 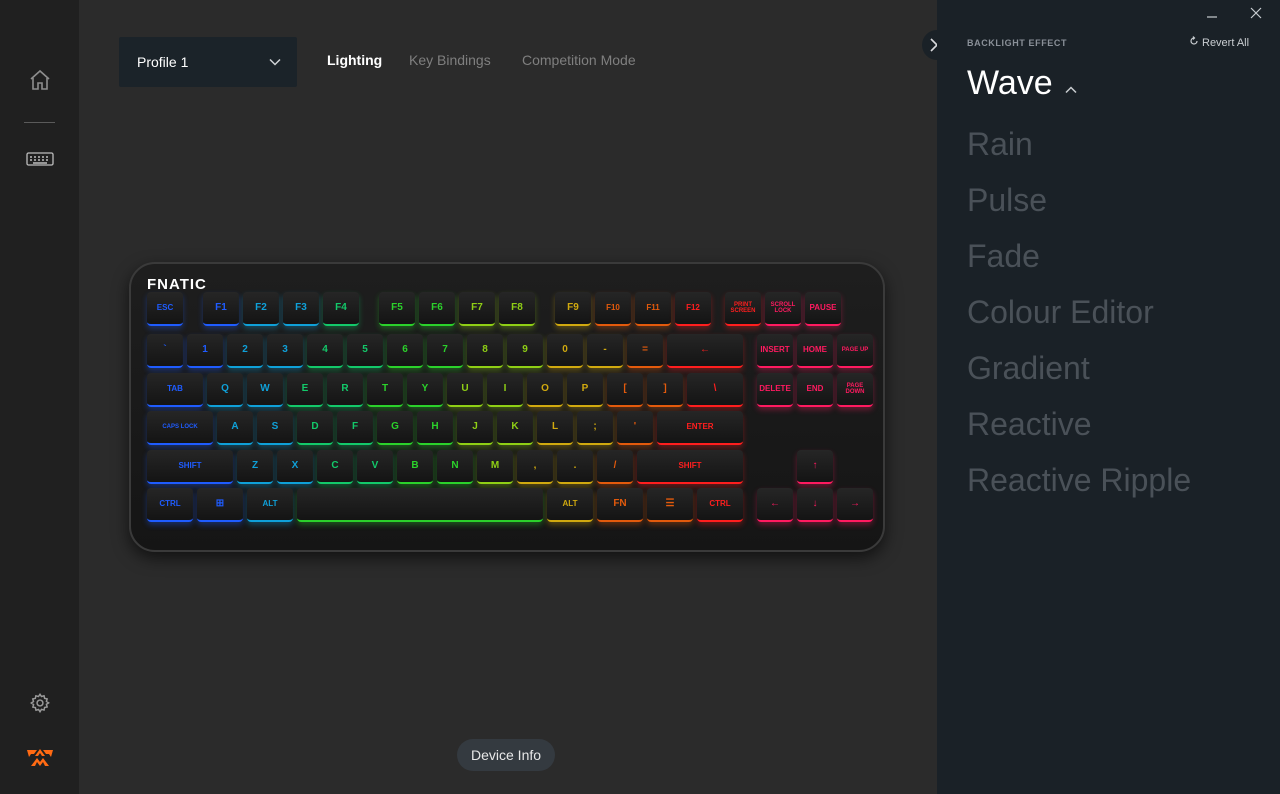 I want to click on keyboard-icon, so click(x=39, y=159).